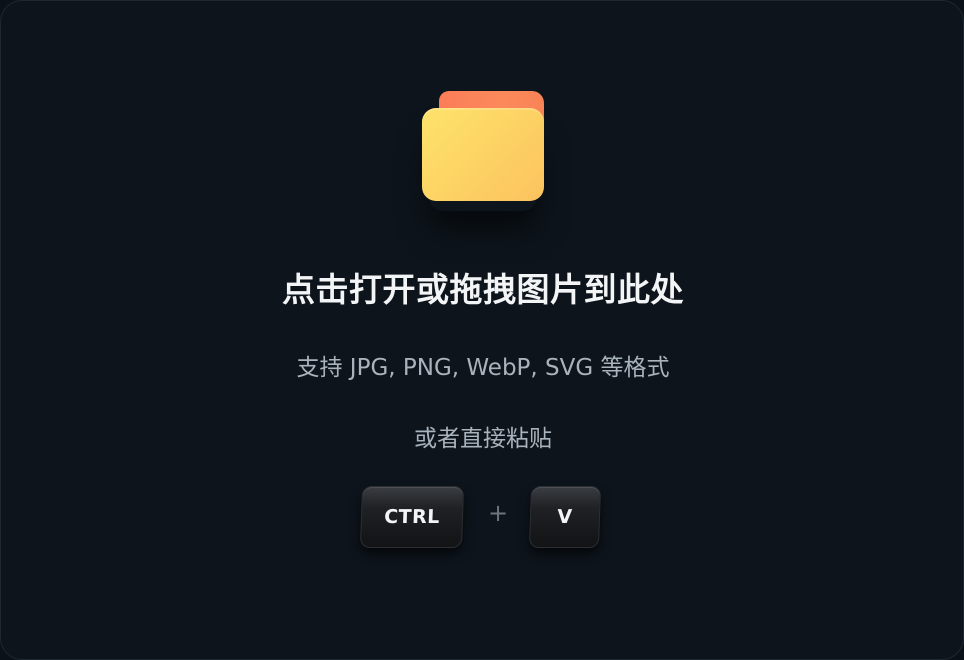 The height and width of the screenshot is (660, 964). Describe the element at coordinates (412, 517) in the screenshot. I see `ctrl-key-cap: CTRL` at that location.